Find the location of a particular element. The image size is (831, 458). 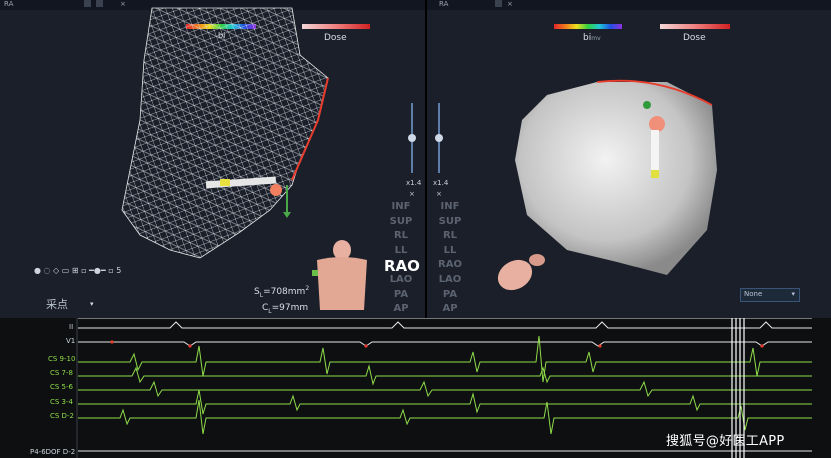

reset-icon: × is located at coordinates (412, 194).